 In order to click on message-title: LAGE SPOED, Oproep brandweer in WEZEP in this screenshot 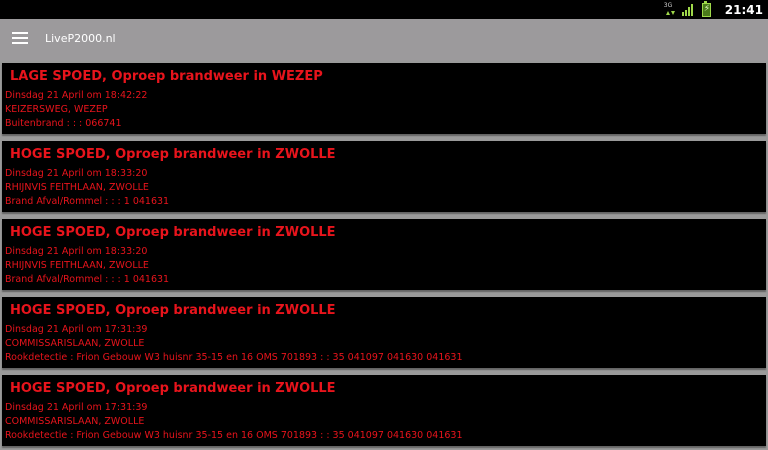, I will do `click(166, 76)`.